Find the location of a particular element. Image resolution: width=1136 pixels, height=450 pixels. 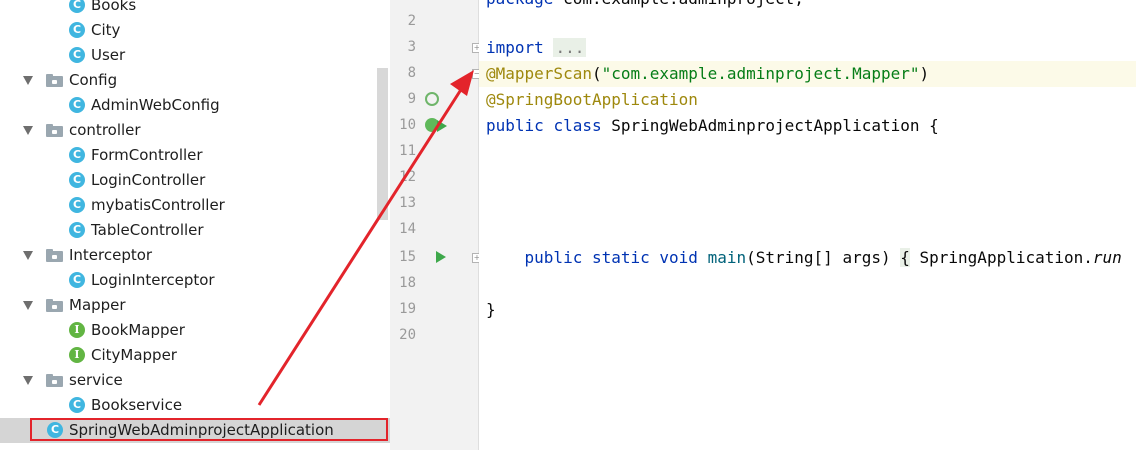

tree-item-label: BookMapper is located at coordinates (138, 330).